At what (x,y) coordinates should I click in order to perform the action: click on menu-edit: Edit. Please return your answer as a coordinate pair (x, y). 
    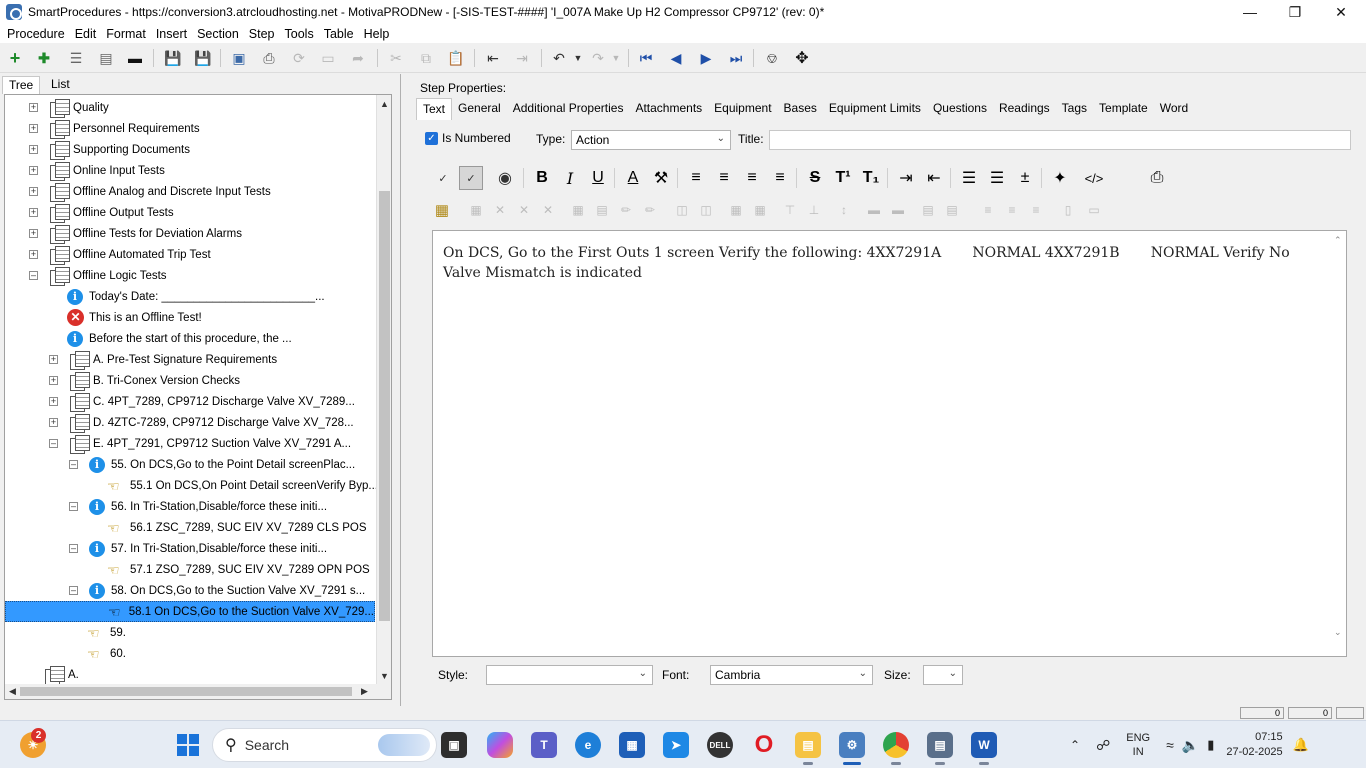
    Looking at the image, I should click on (86, 34).